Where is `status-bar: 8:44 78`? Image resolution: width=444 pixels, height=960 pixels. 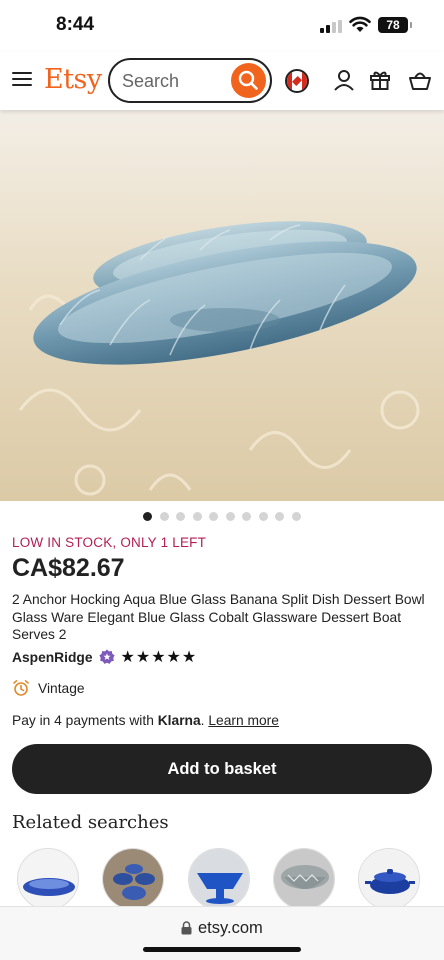
status-bar: 8:44 78 is located at coordinates (222, 26).